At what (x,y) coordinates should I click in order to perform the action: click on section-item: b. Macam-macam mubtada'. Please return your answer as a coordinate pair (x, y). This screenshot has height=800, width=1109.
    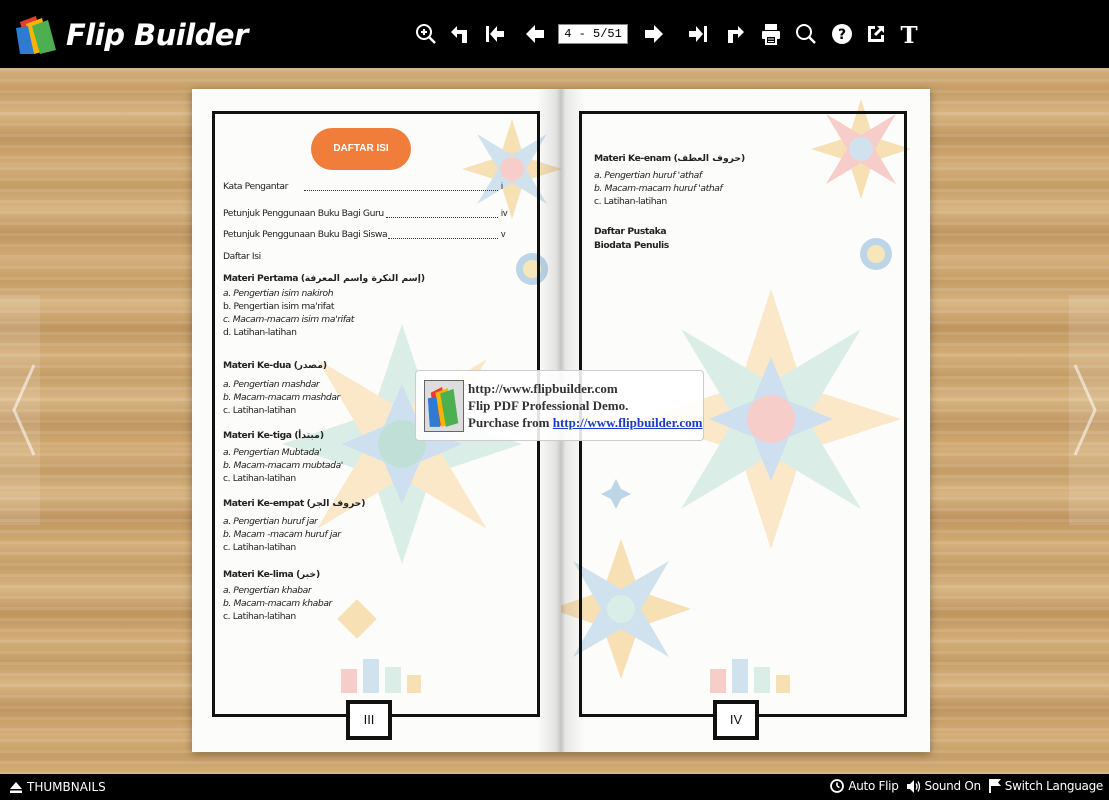
    Looking at the image, I should click on (283, 465).